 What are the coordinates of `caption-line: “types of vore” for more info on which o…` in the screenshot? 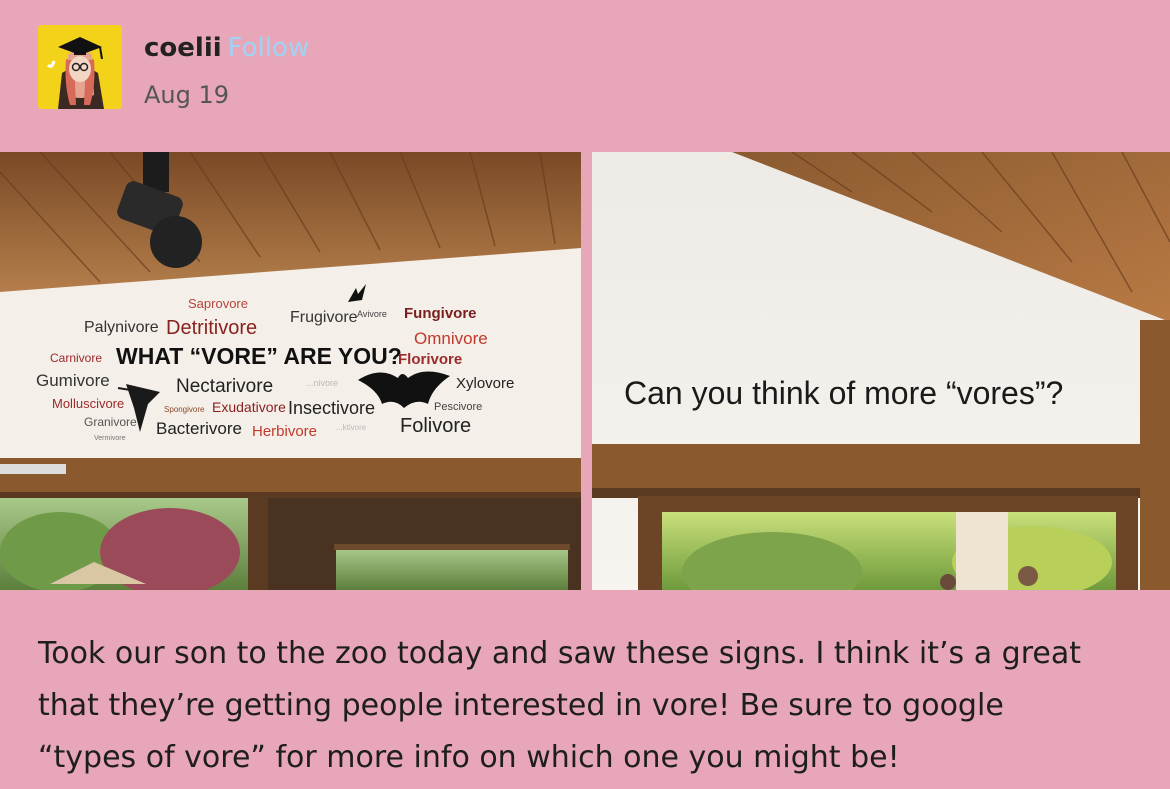 It's located at (469, 757).